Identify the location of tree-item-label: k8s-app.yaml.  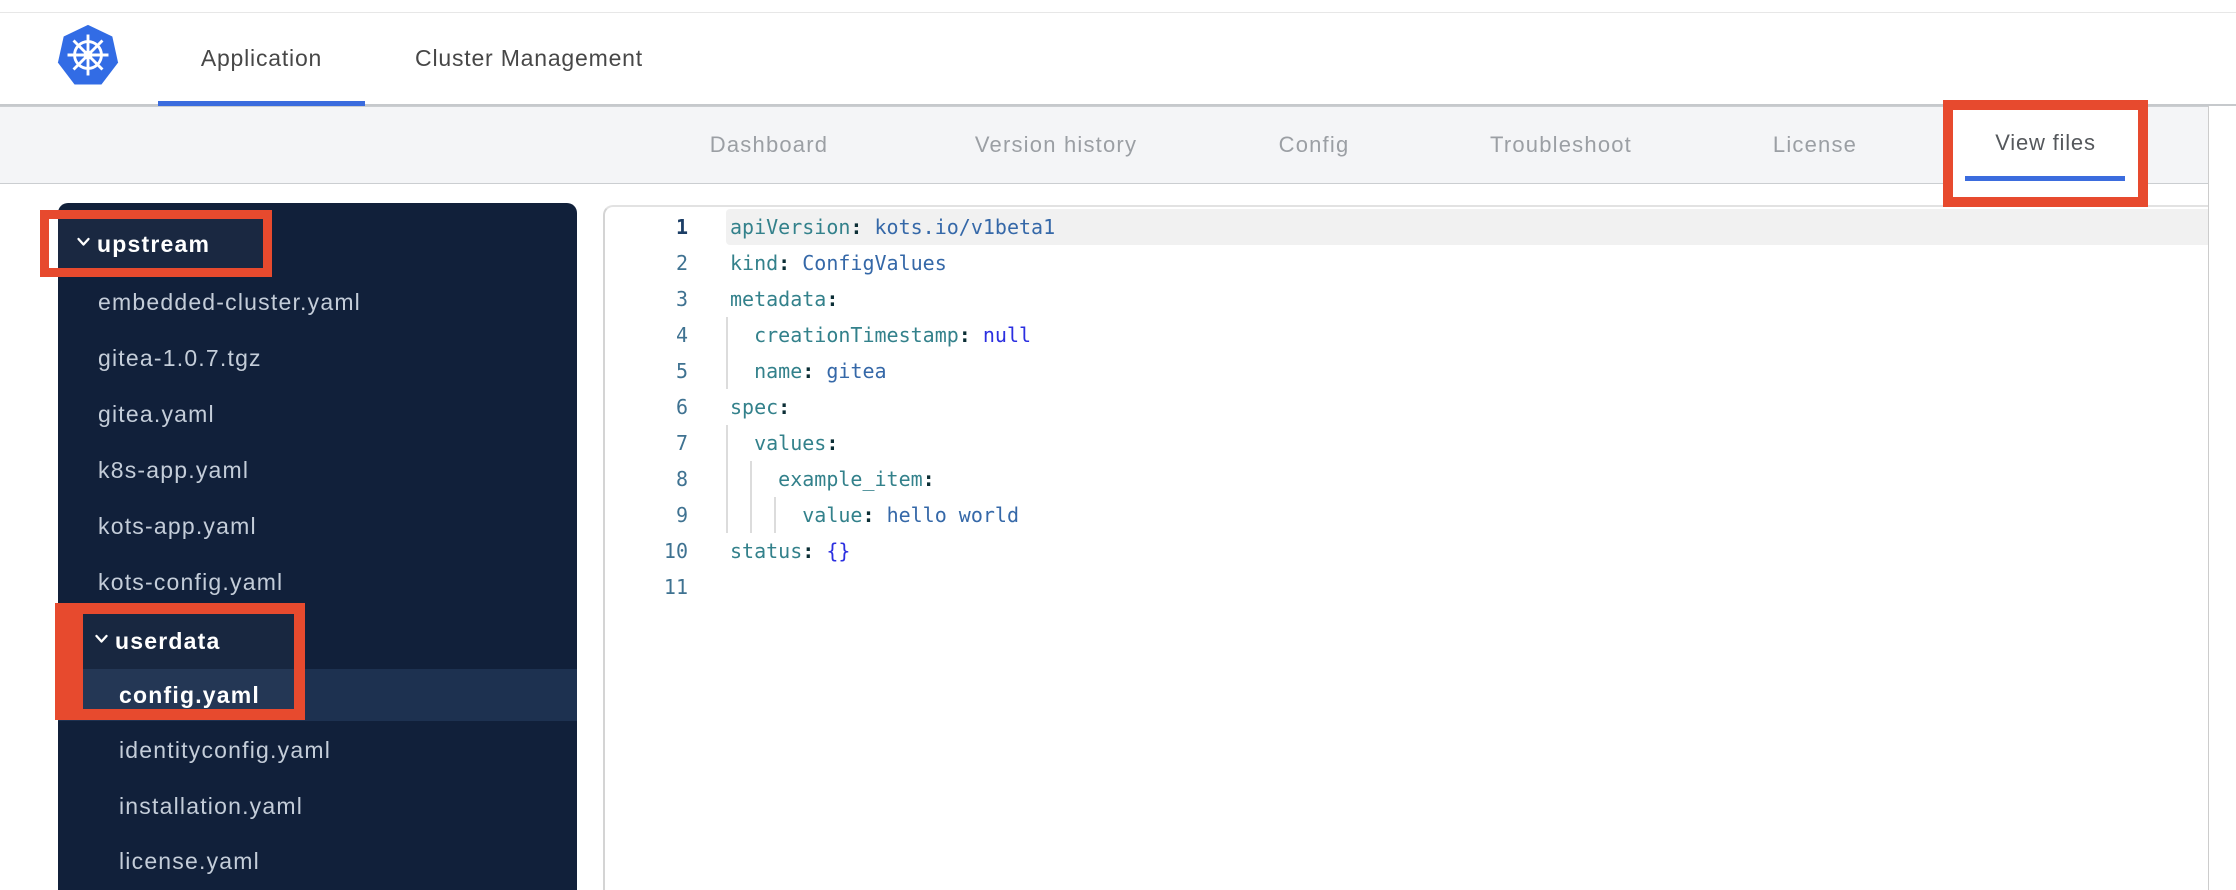
(174, 469).